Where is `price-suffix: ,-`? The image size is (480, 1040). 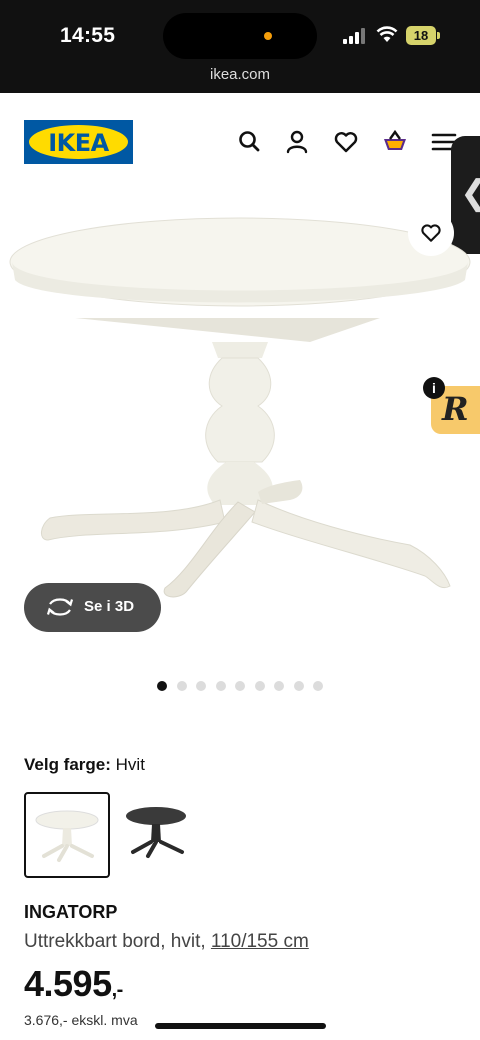
price-suffix: ,- is located at coordinates (117, 990).